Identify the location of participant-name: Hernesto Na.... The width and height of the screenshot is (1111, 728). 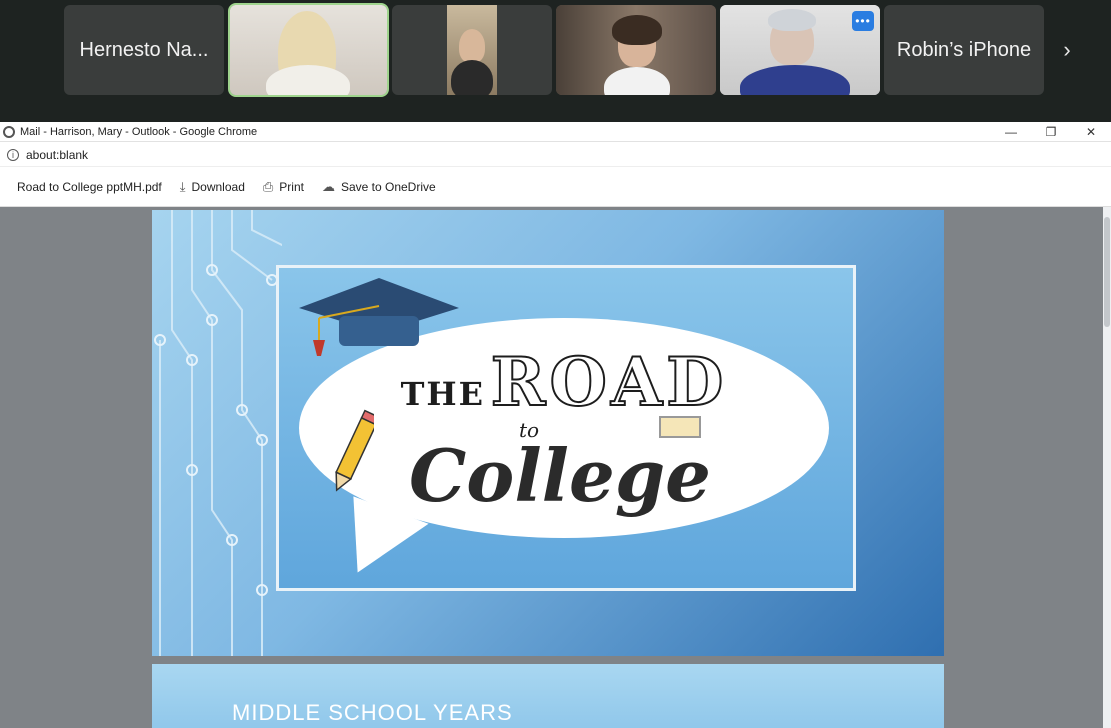
(144, 49).